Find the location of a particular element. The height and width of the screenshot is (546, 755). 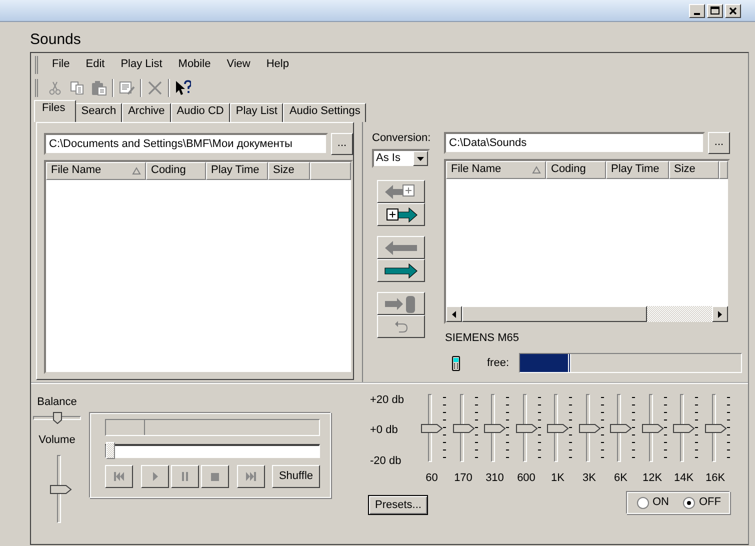

volume-slider is located at coordinates (61, 489).